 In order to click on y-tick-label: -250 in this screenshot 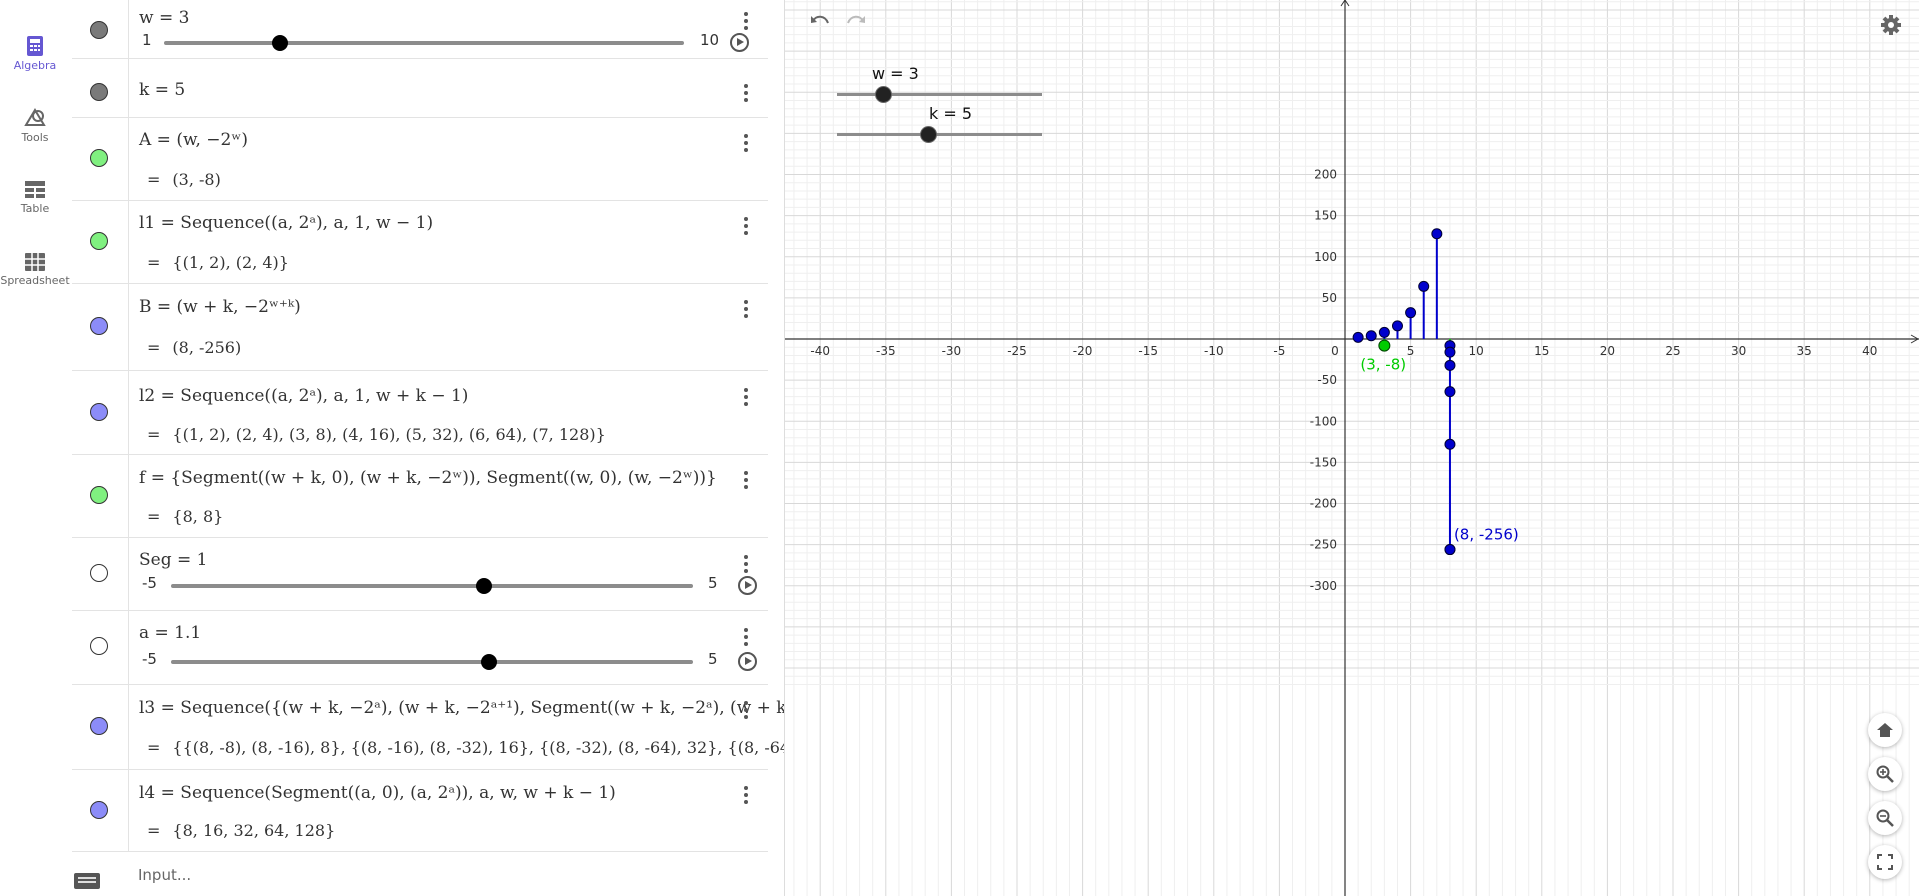, I will do `click(1323, 545)`.